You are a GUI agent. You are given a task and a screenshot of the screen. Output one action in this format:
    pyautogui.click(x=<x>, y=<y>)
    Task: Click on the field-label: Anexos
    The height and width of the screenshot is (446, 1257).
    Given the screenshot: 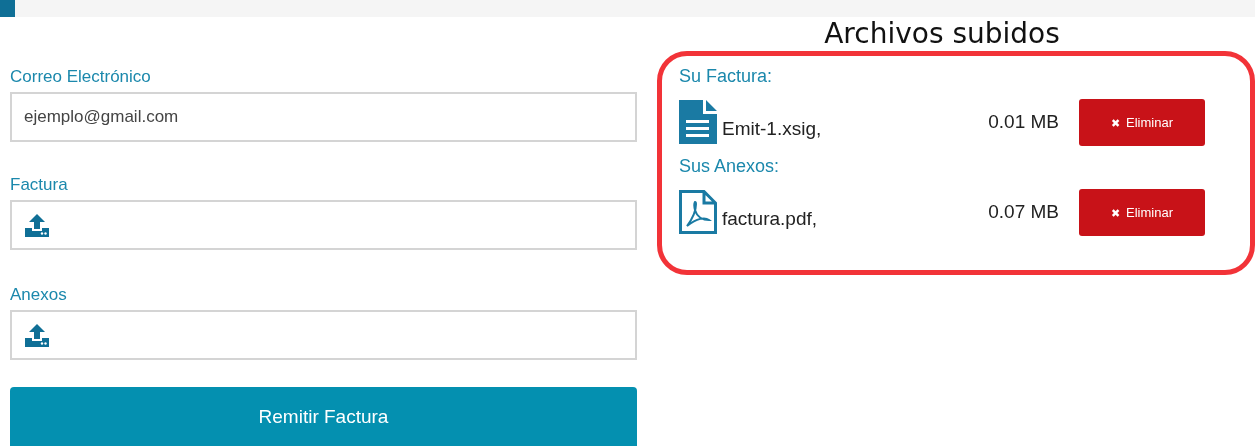 What is the action you would take?
    pyautogui.click(x=39, y=295)
    